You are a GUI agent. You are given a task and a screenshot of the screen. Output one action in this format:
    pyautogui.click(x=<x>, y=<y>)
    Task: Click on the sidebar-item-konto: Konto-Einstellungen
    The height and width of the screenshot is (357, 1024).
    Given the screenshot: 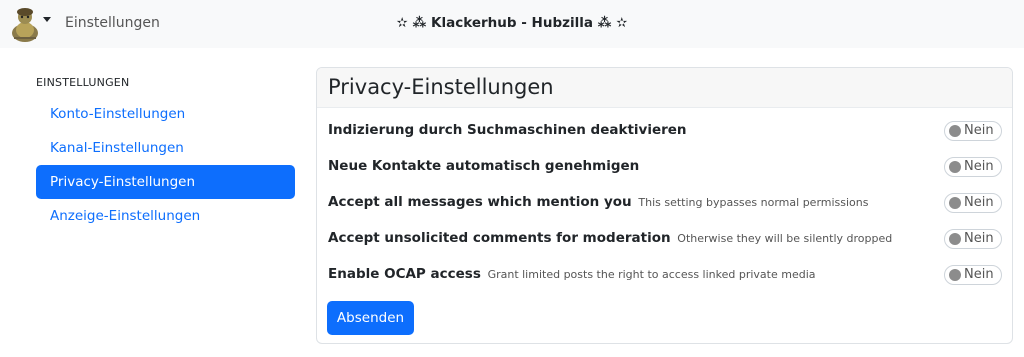 What is the action you would take?
    pyautogui.click(x=165, y=114)
    